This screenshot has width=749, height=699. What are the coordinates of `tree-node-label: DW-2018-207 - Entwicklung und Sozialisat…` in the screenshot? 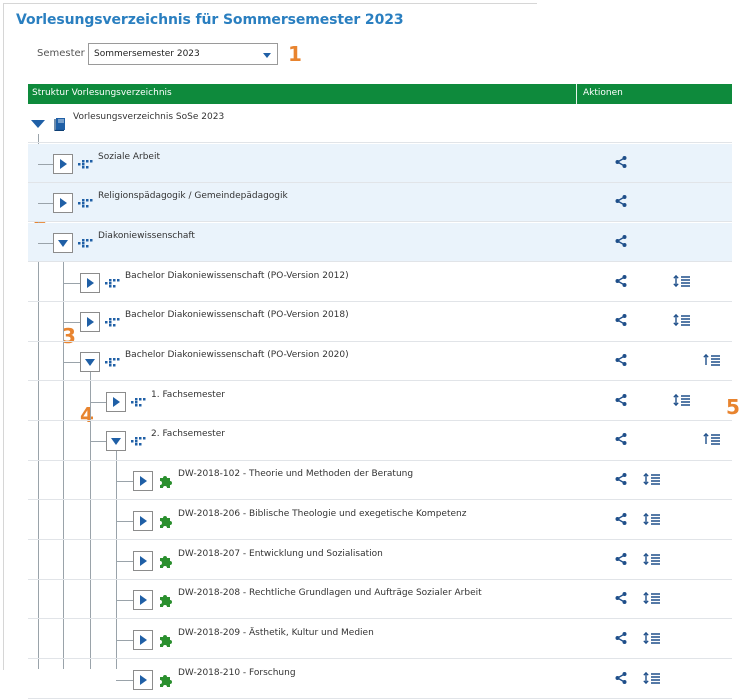 It's located at (280, 554).